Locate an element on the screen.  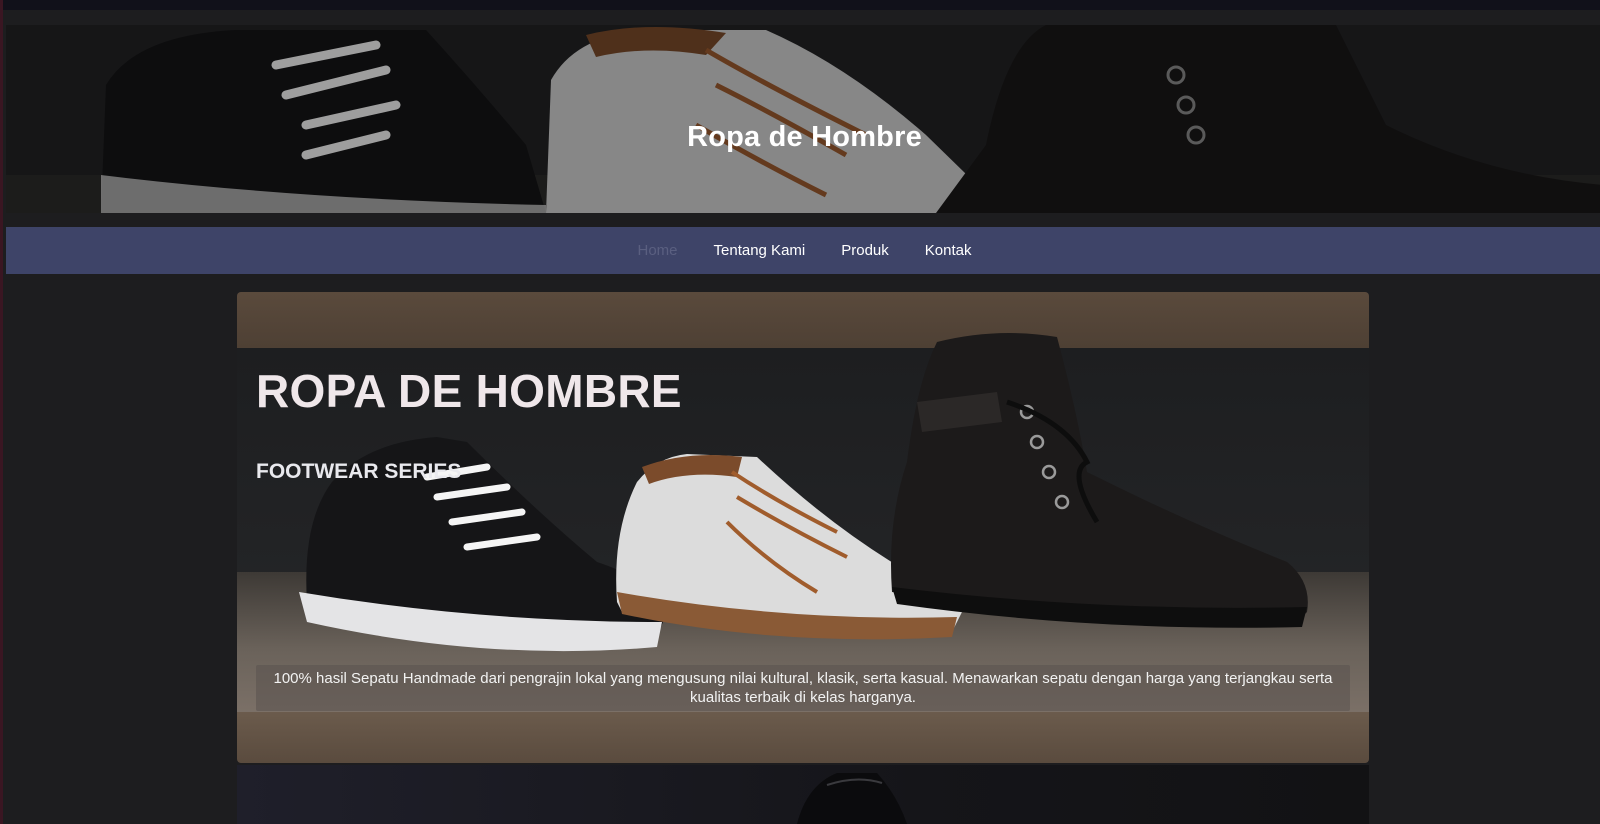
nav-item-tentang-kami: Tentang Kami is located at coordinates (760, 250).